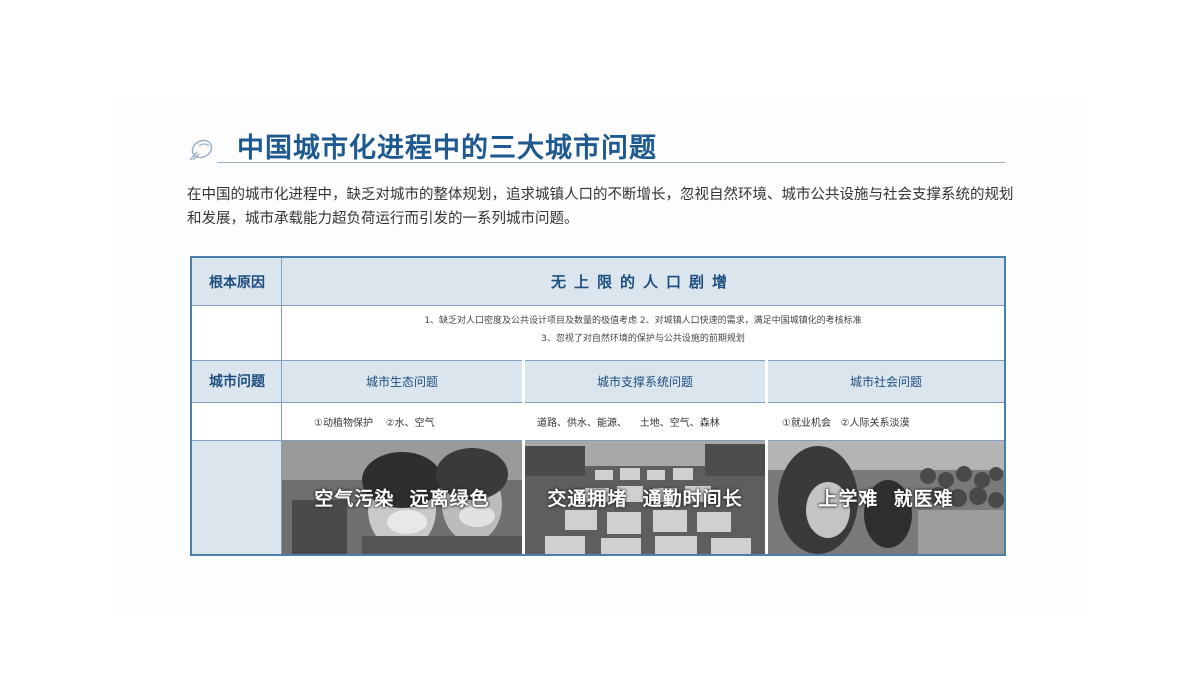  I want to click on pen-nib-icon, so click(201, 150).